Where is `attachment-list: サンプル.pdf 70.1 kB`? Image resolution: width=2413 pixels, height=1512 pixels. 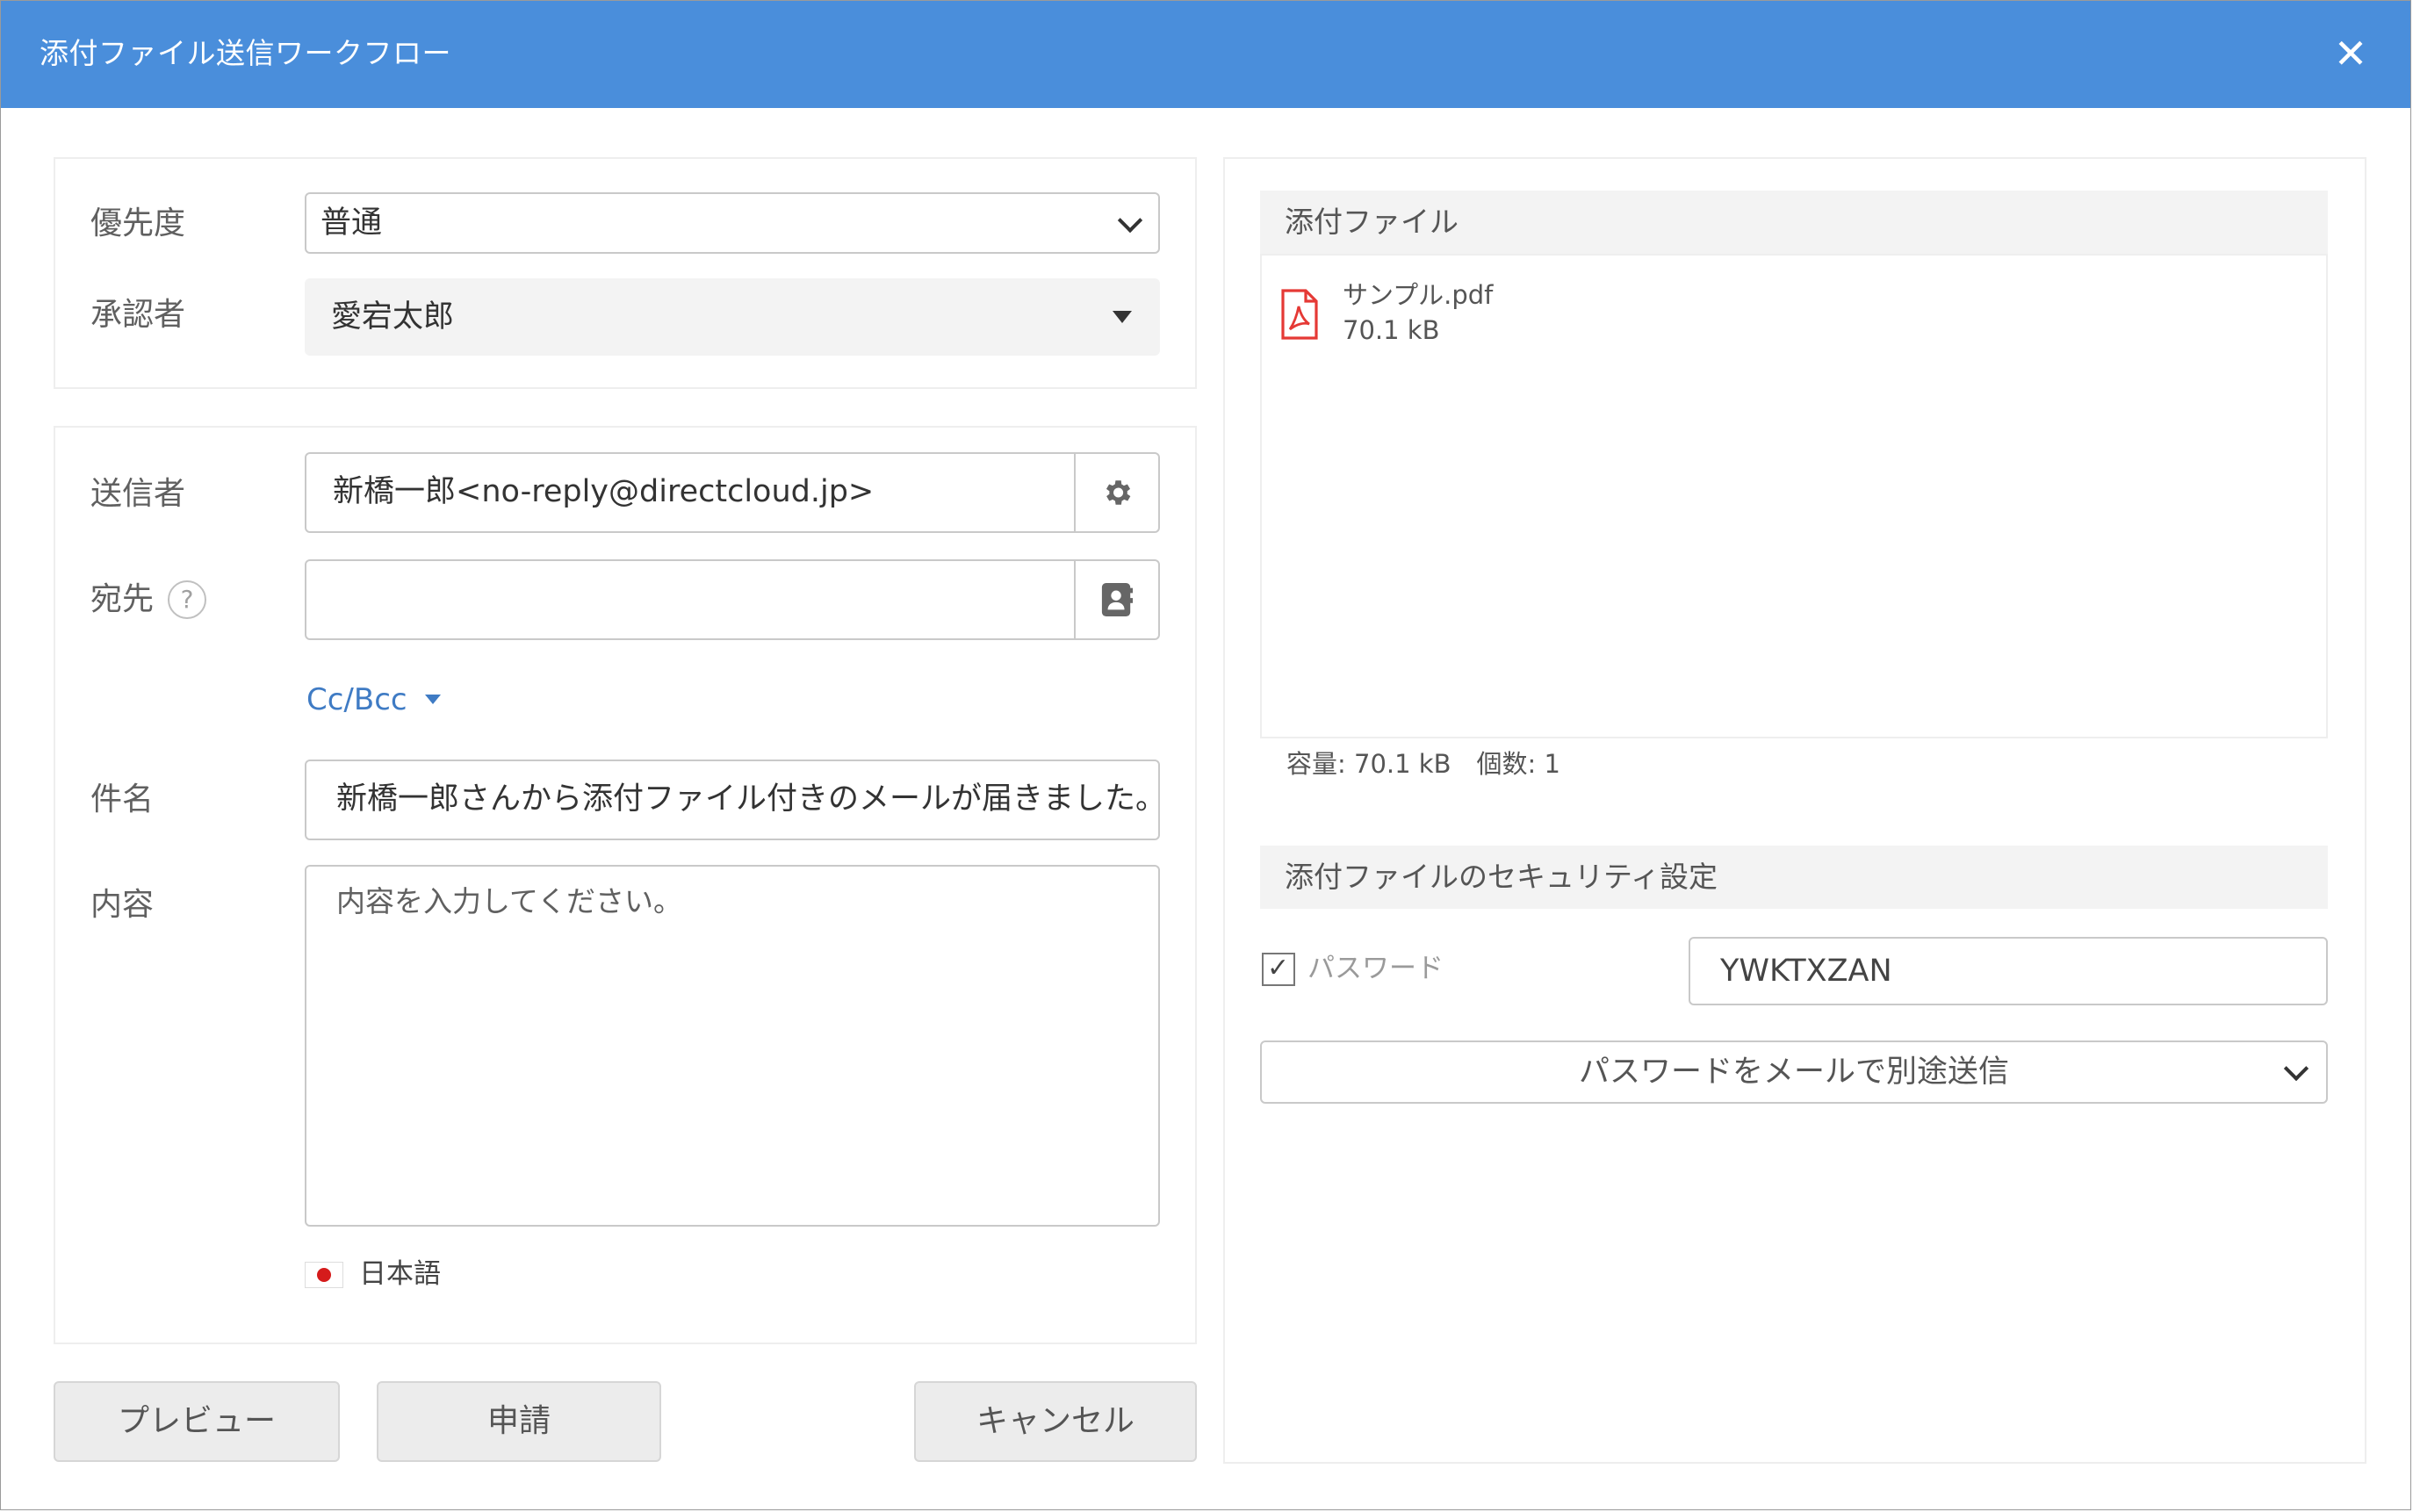
attachment-list: サンプル.pdf 70.1 kB is located at coordinates (1794, 496).